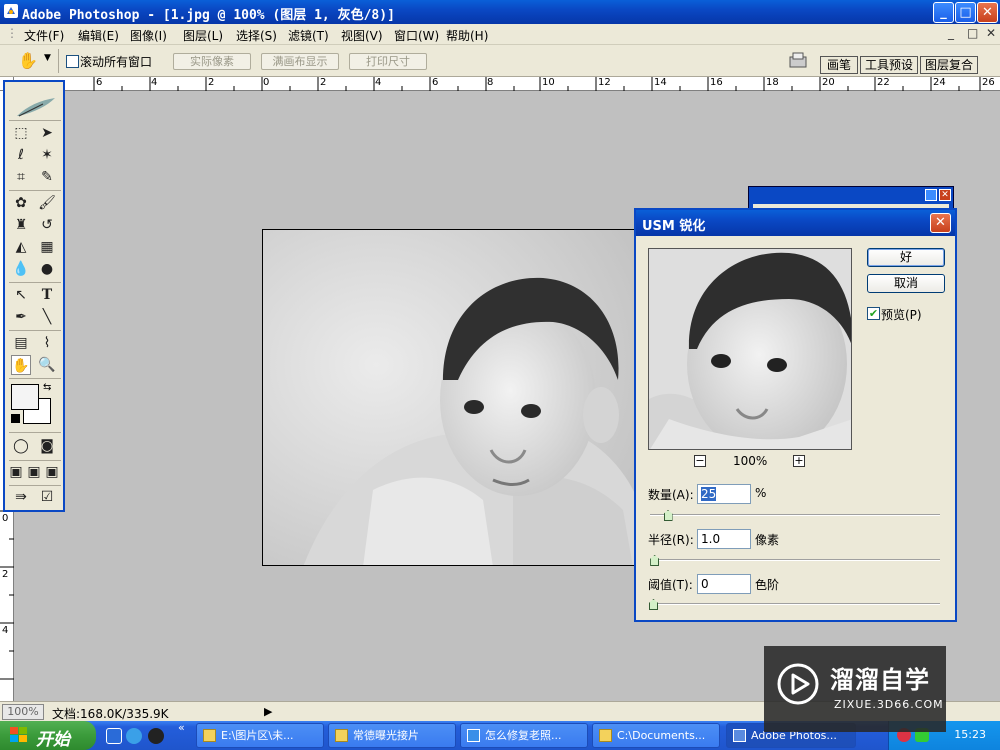 Image resolution: width=1000 pixels, height=750 pixels. What do you see at coordinates (16, 472) in the screenshot?
I see `standard-screen-mode-icon: ▣` at bounding box center [16, 472].